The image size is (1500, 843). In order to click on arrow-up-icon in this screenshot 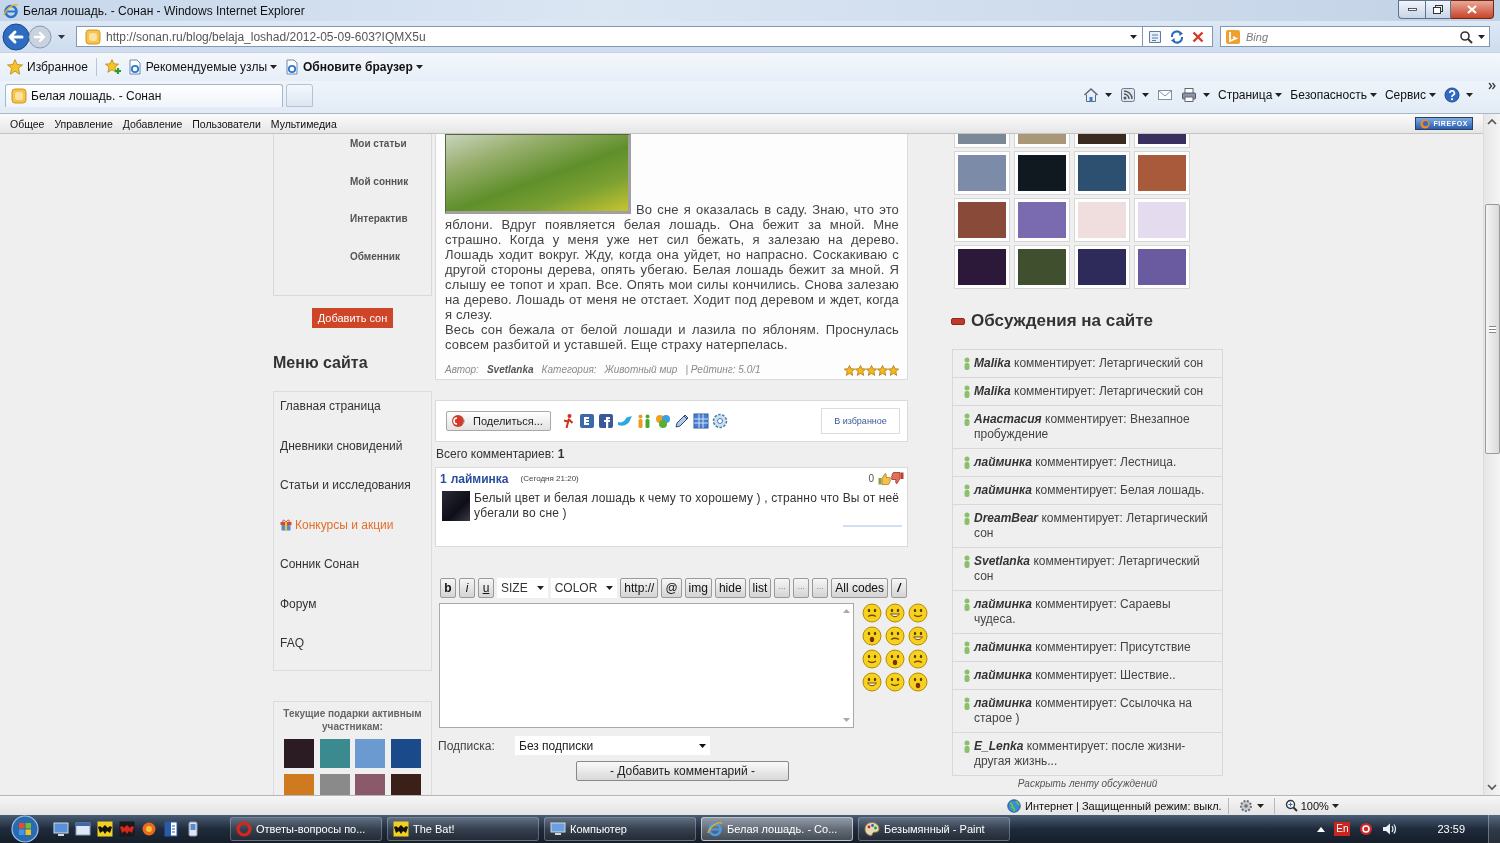, I will do `click(1321, 829)`.